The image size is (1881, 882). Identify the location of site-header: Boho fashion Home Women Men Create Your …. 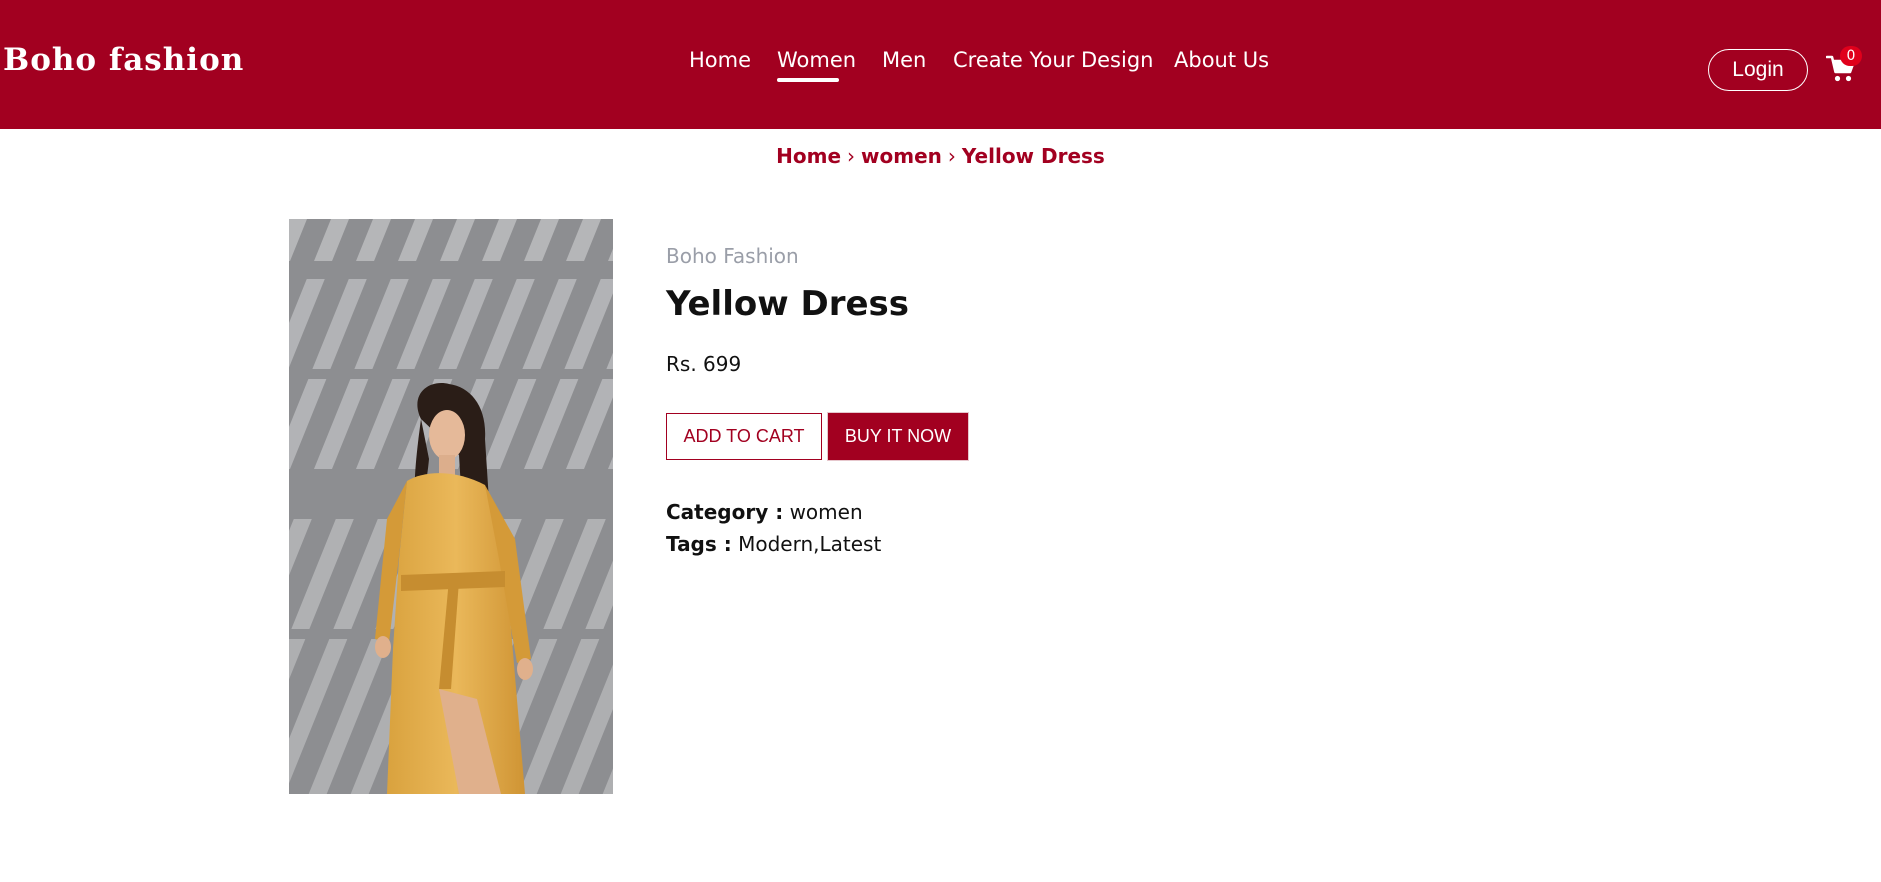
(940, 64).